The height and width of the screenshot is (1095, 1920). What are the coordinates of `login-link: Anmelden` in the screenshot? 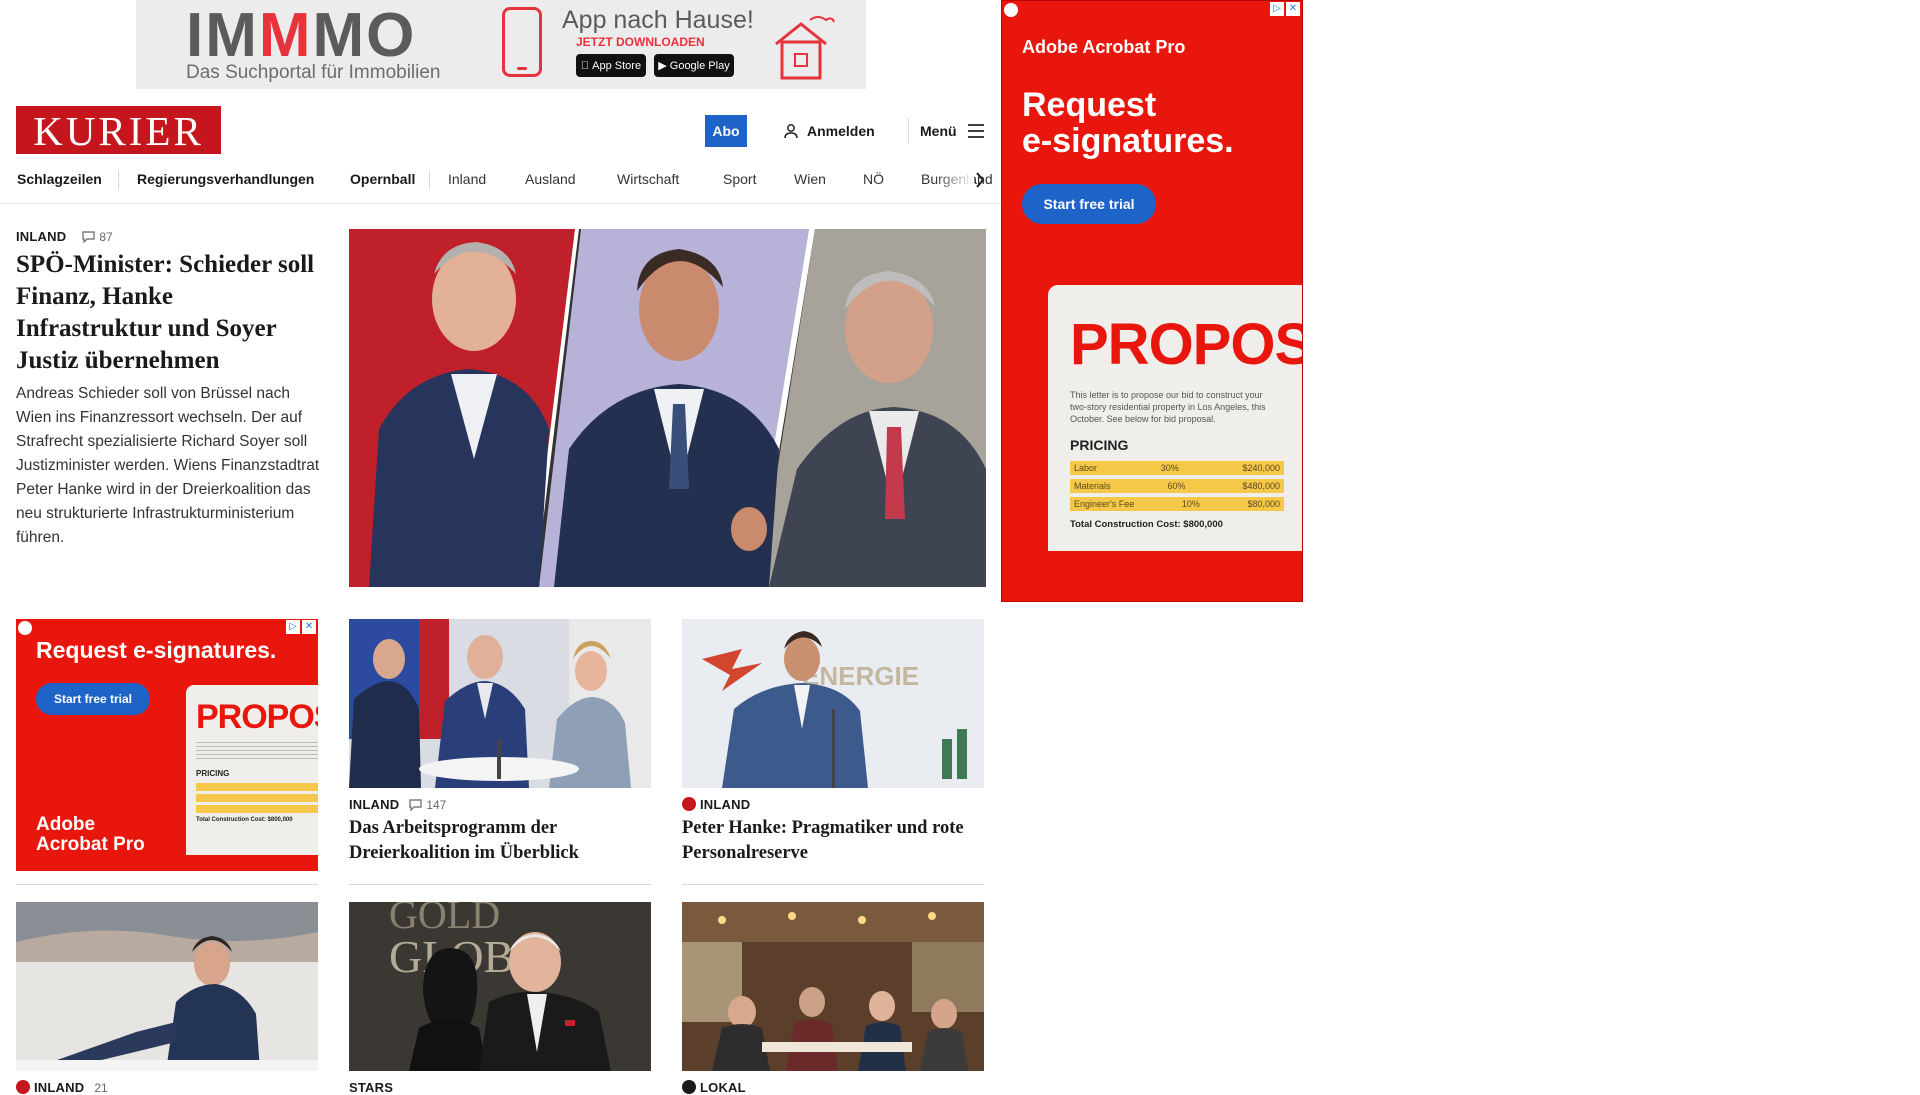 It's located at (829, 131).